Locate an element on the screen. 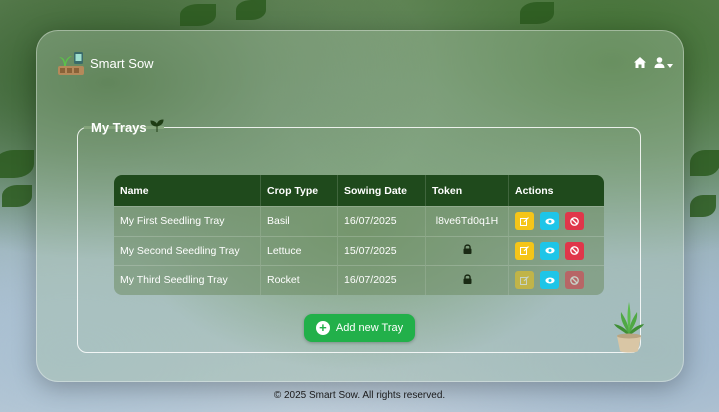 The width and height of the screenshot is (719, 412). column-header-sowing-date: Sowing Date is located at coordinates (382, 190).